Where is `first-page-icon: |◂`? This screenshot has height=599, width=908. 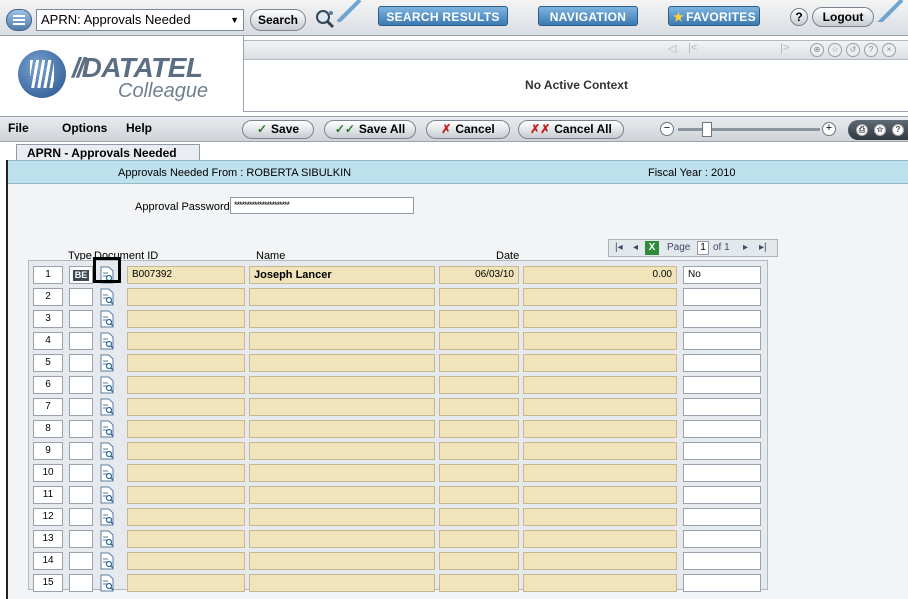 first-page-icon: |◂ is located at coordinates (619, 247).